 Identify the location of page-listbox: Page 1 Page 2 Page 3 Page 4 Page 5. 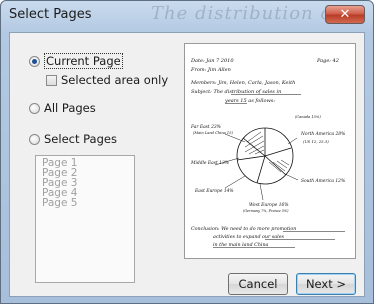
(85, 219).